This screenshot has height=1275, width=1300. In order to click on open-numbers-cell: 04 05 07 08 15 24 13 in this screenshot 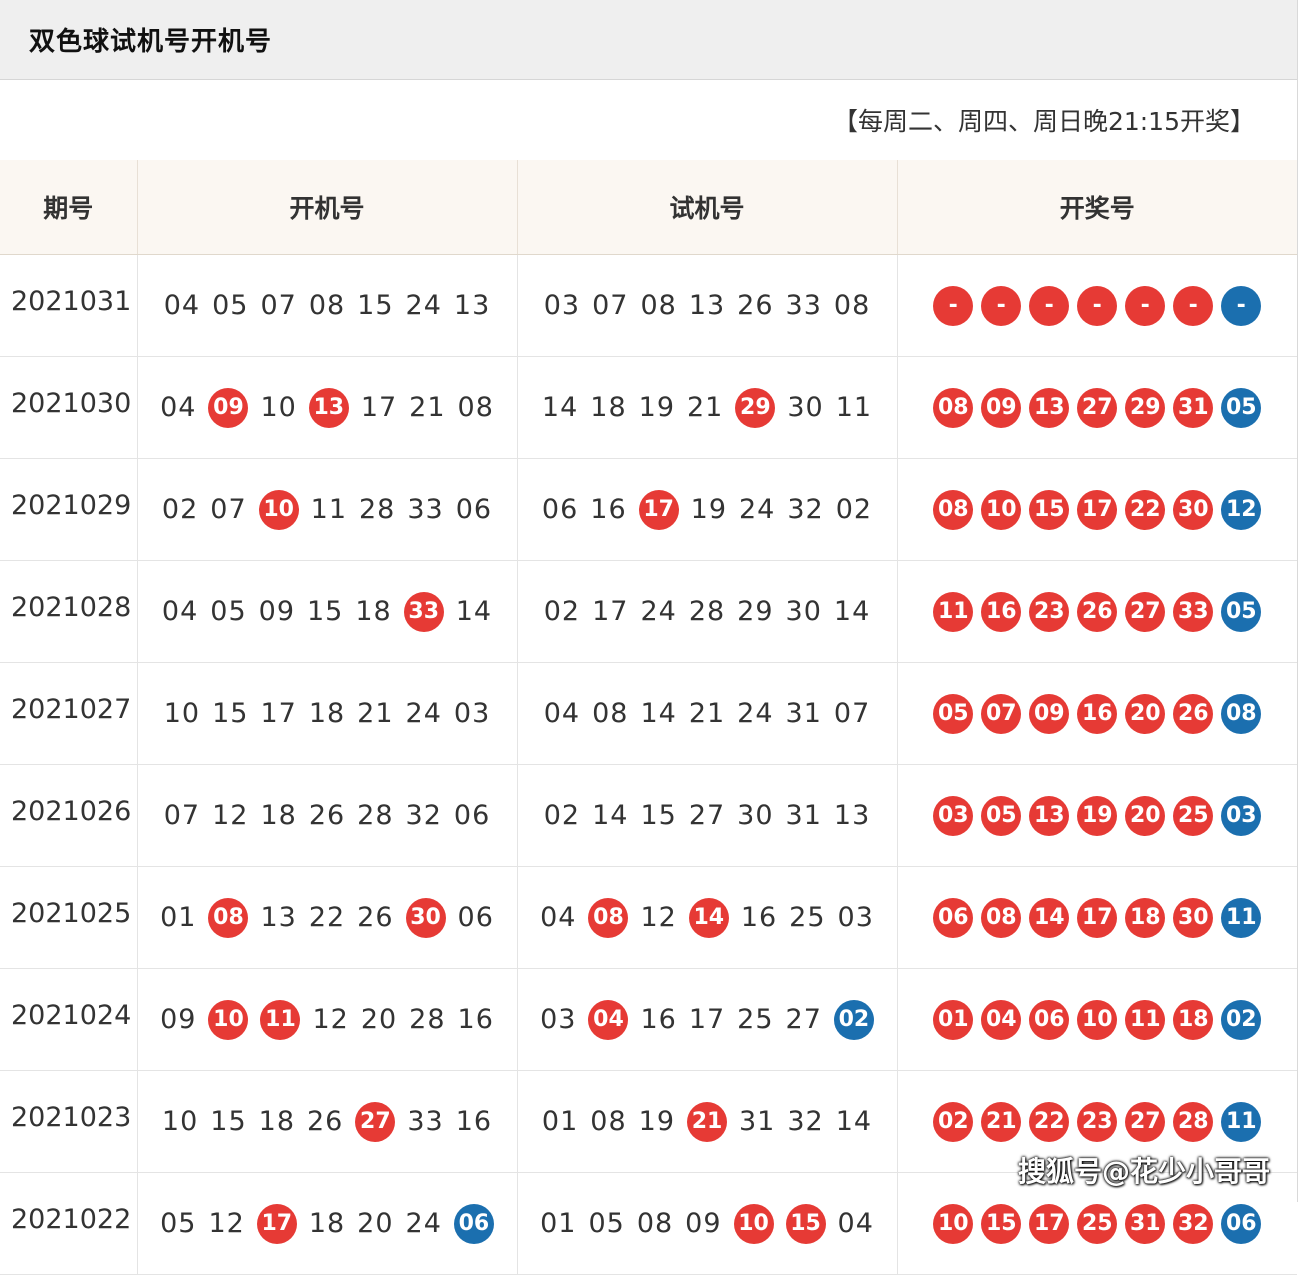, I will do `click(326, 305)`.